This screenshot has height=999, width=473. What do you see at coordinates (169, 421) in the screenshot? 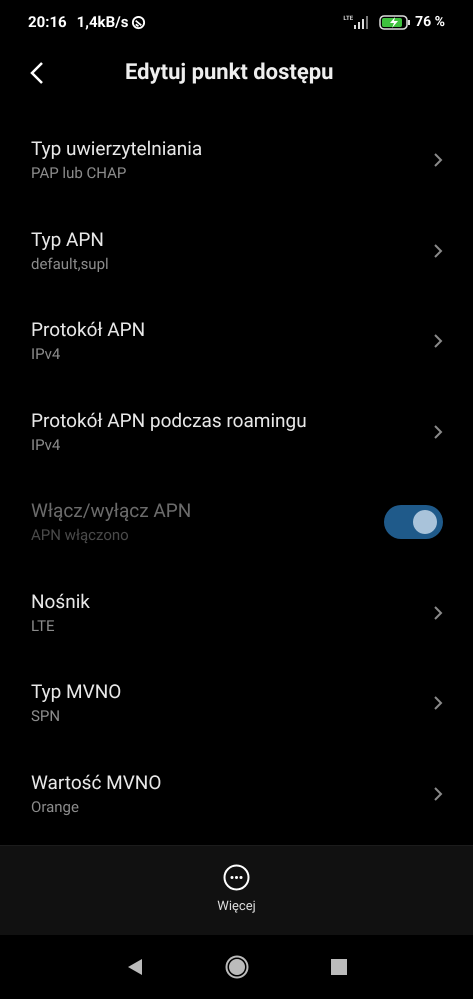
I see `setting-title: Protokół APN podczas roamingu` at bounding box center [169, 421].